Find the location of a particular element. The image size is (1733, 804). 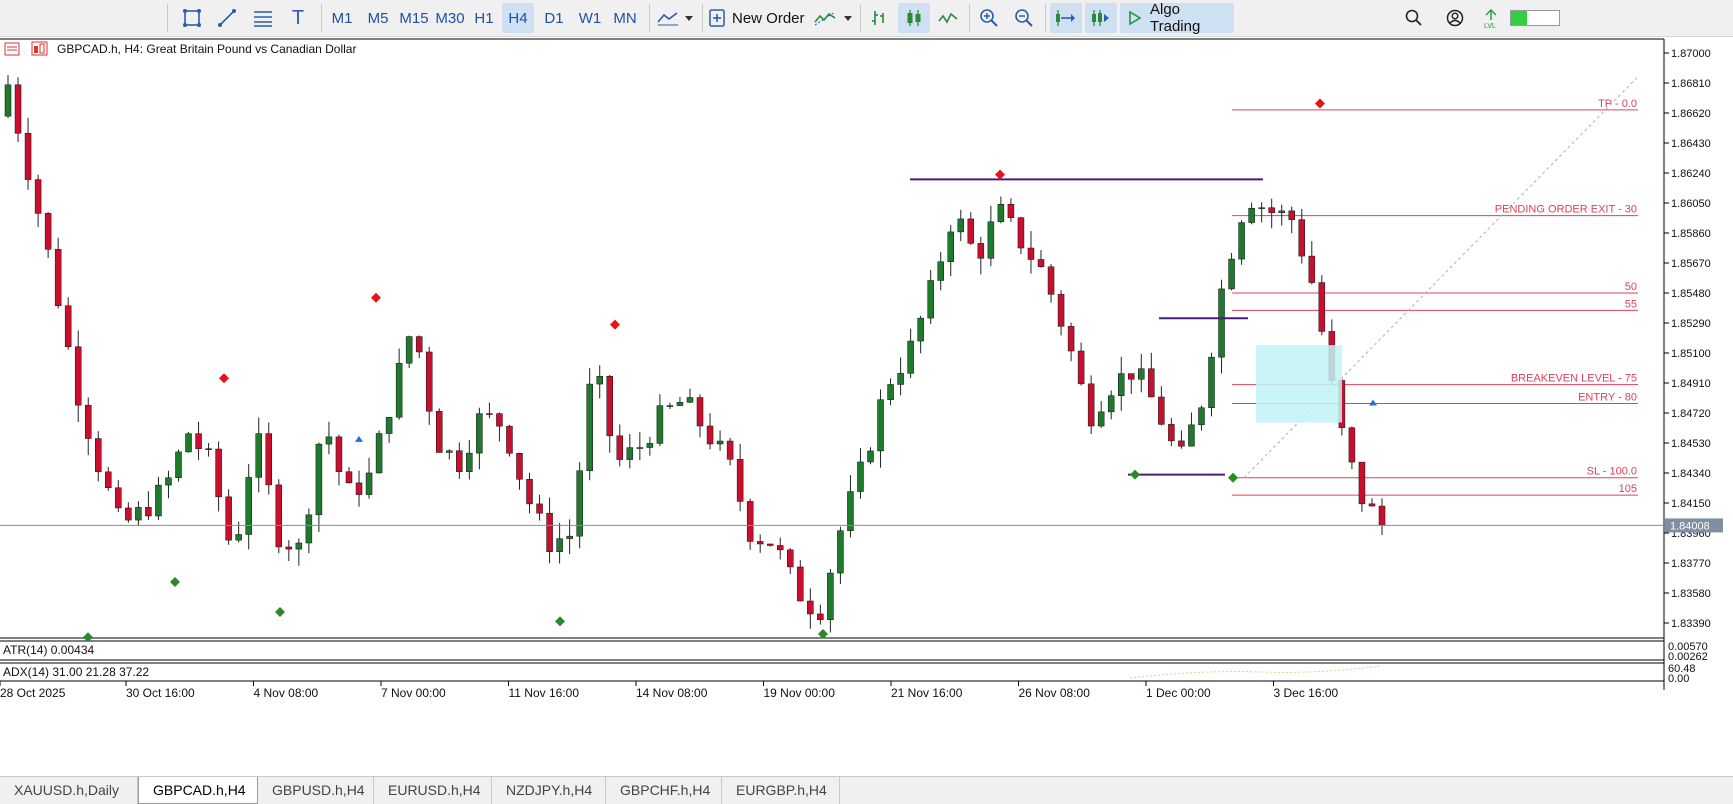

tab-gbpusd-h4: GBPUSD.h,H4 is located at coordinates (316, 790).